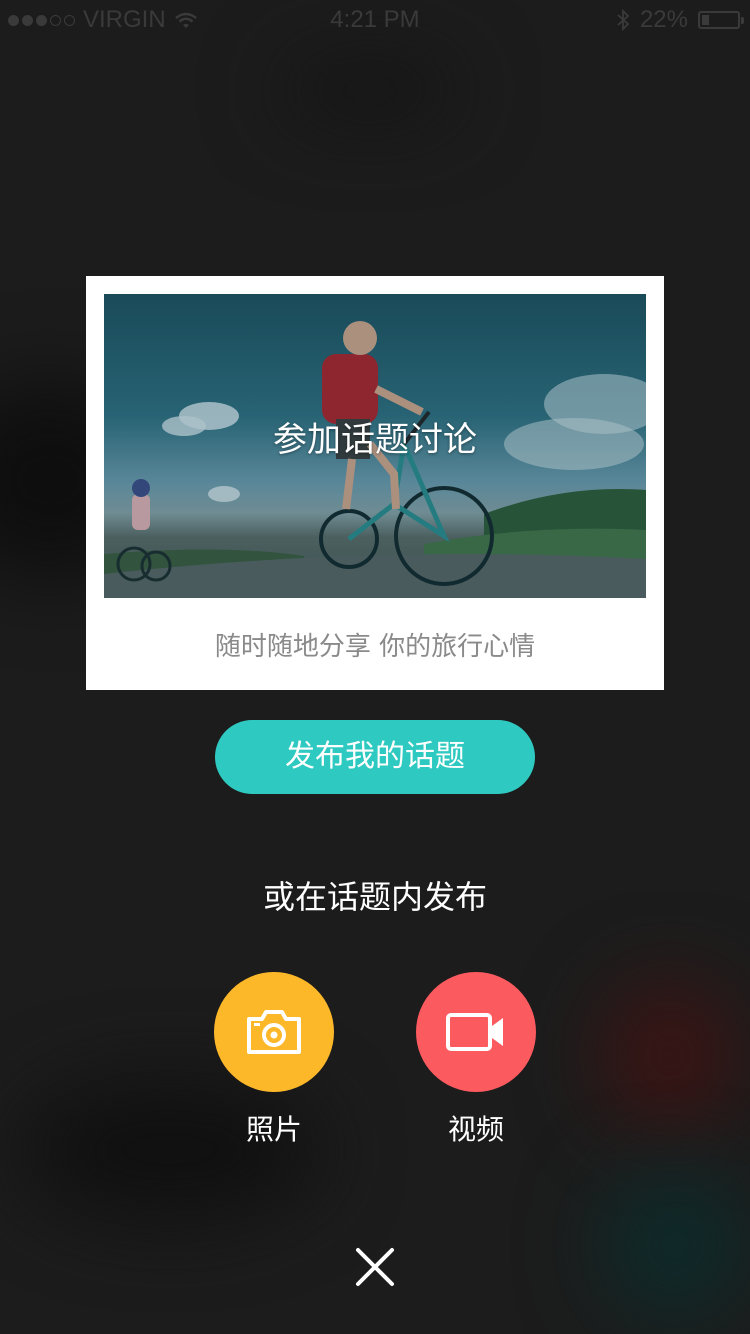  I want to click on video-circle, so click(476, 1032).